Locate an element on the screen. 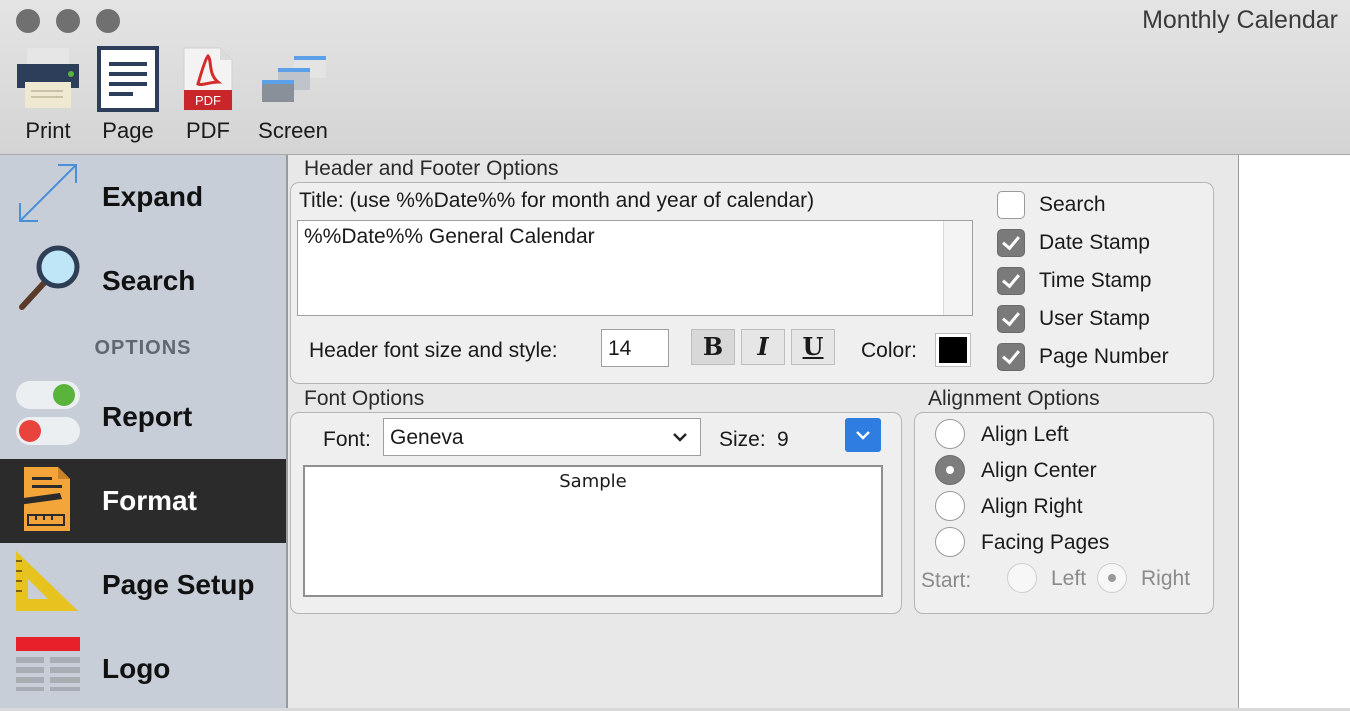 The width and height of the screenshot is (1350, 711). print-button: Print is located at coordinates (48, 96).